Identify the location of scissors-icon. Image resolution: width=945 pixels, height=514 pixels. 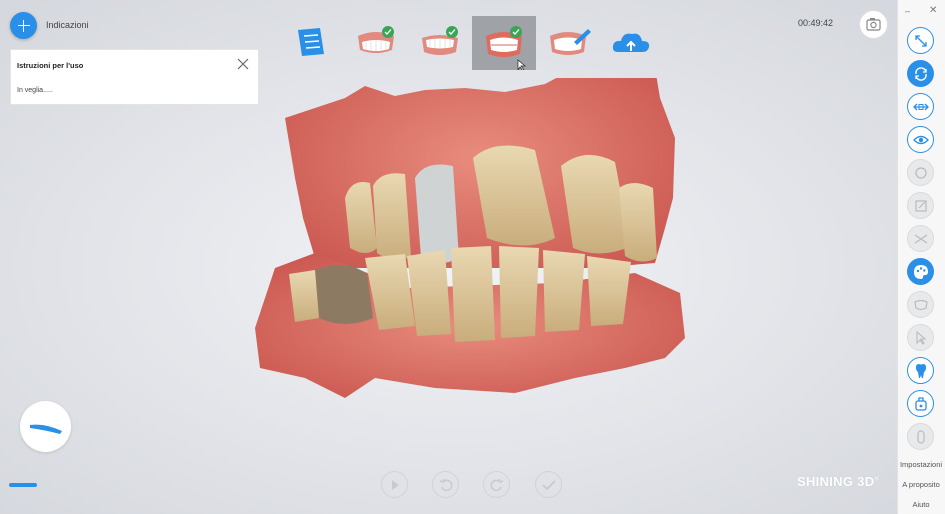
(920, 238).